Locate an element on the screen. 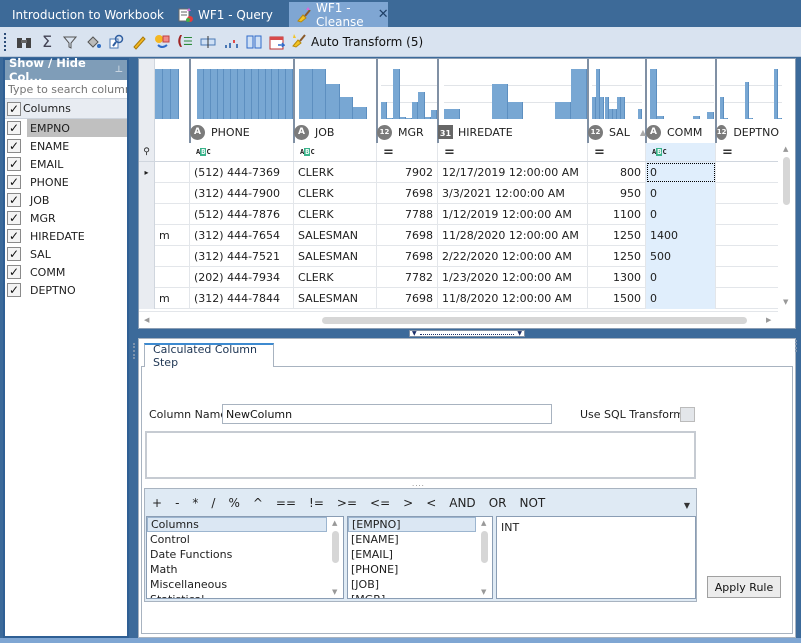 The width and height of the screenshot is (801, 643). panel-splitter: ▼ ▼ is located at coordinates (467, 333).